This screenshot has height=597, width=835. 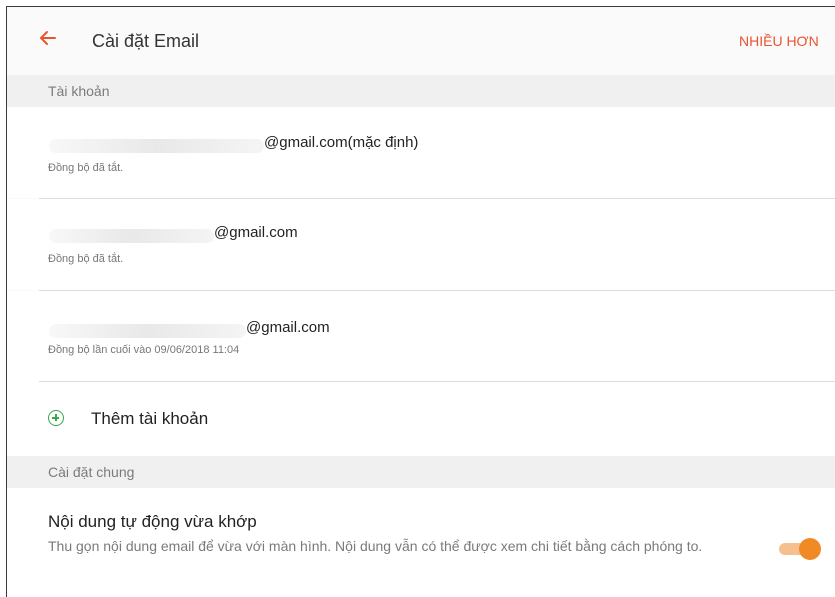 What do you see at coordinates (421, 91) in the screenshot?
I see `section-header-accounts: Tài khoản` at bounding box center [421, 91].